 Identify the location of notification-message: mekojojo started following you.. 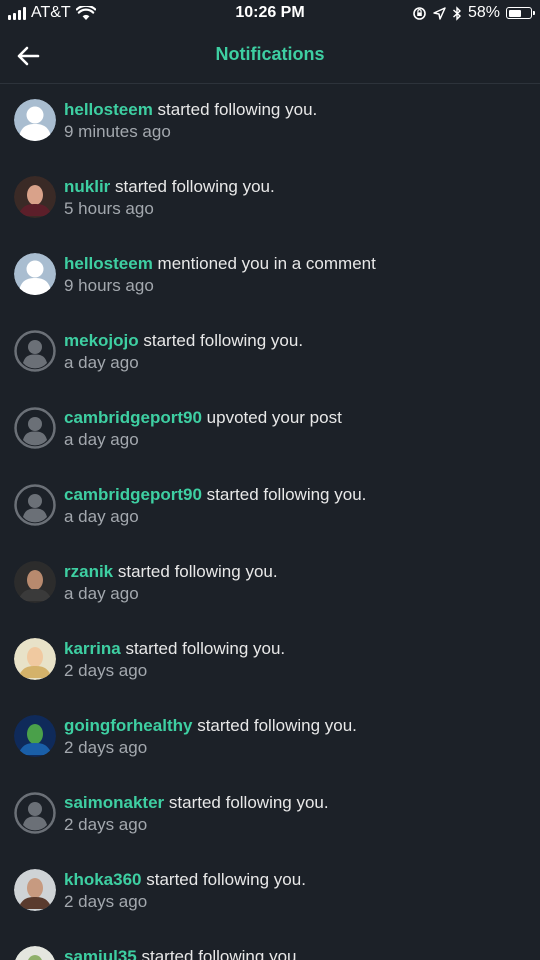
(296, 341).